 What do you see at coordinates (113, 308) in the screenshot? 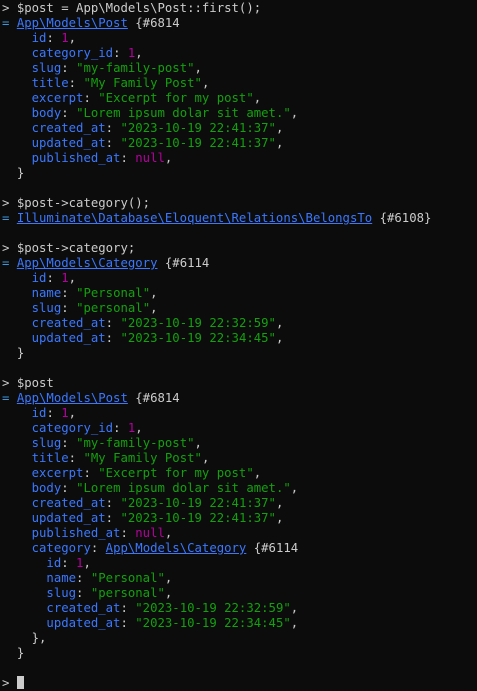
I see `property-value: "personal"` at bounding box center [113, 308].